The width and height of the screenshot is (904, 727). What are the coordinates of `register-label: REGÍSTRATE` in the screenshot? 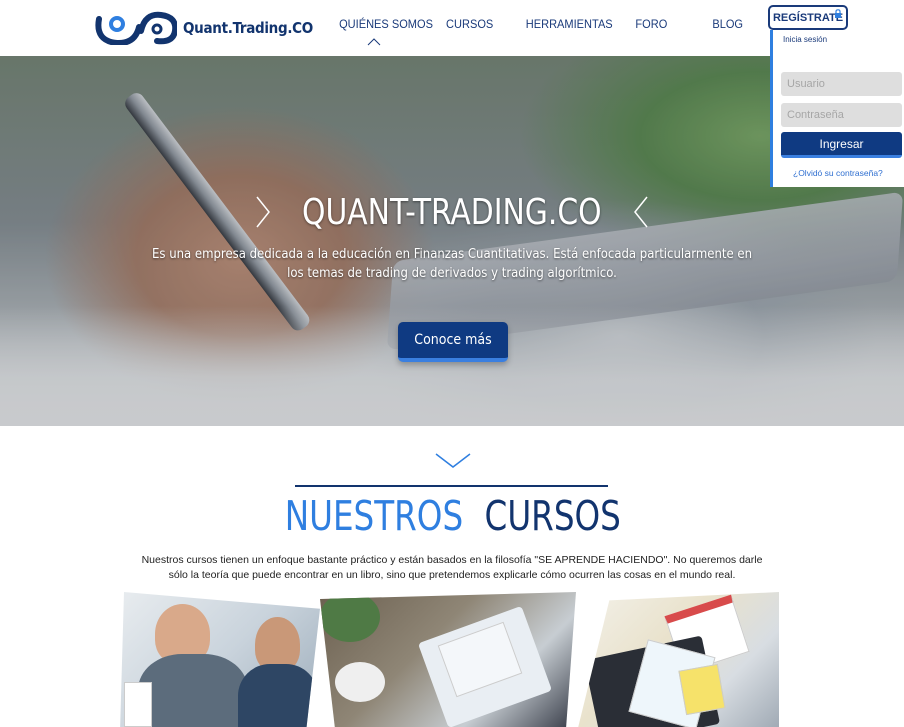 It's located at (808, 17).